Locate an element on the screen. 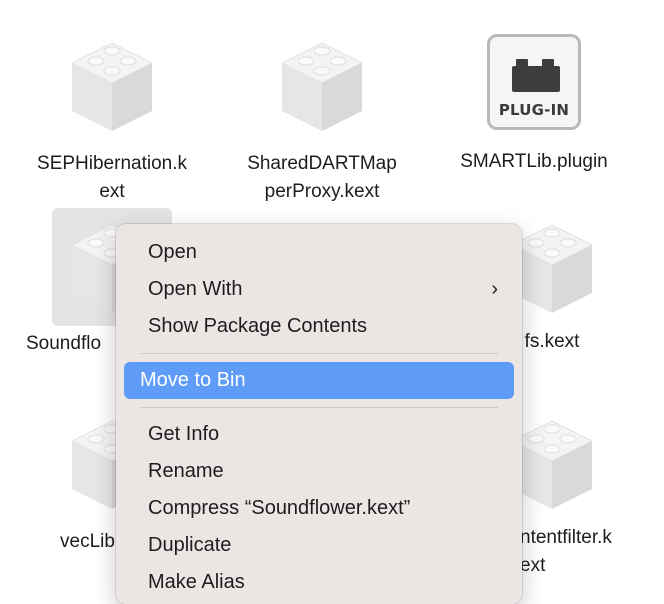  menu-item-show-package-contents: Show Package Contents is located at coordinates (319, 326).